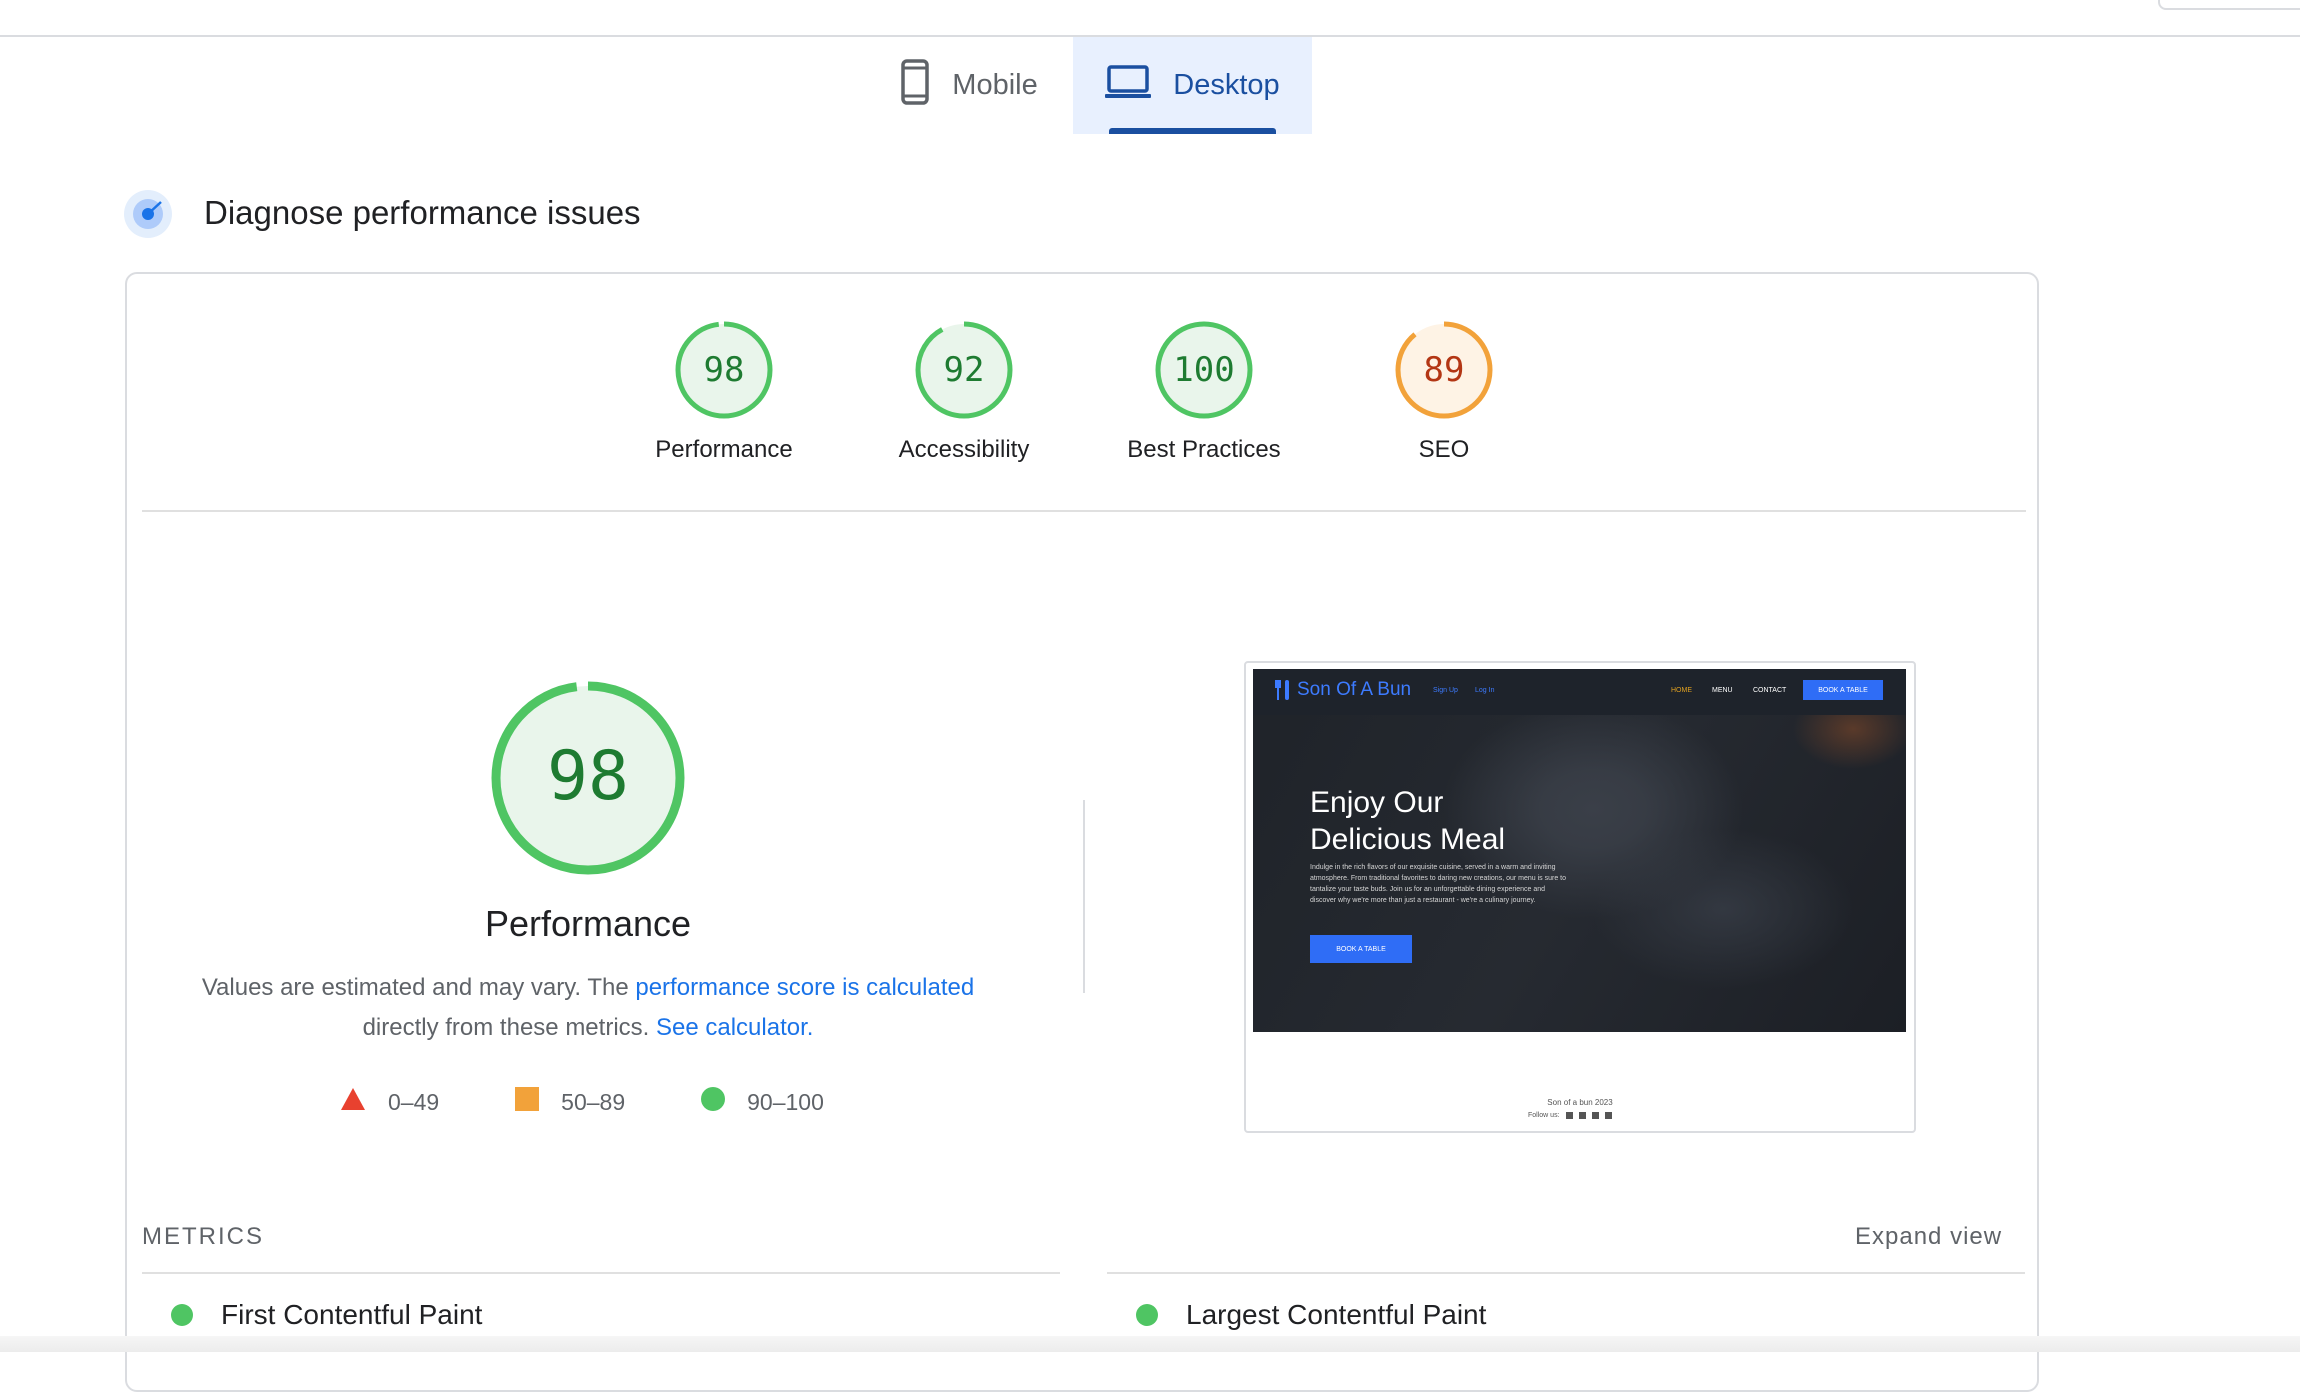  Describe the element at coordinates (1580, 1102) in the screenshot. I see `thumbnail-footer: Son of a bun 2023` at that location.